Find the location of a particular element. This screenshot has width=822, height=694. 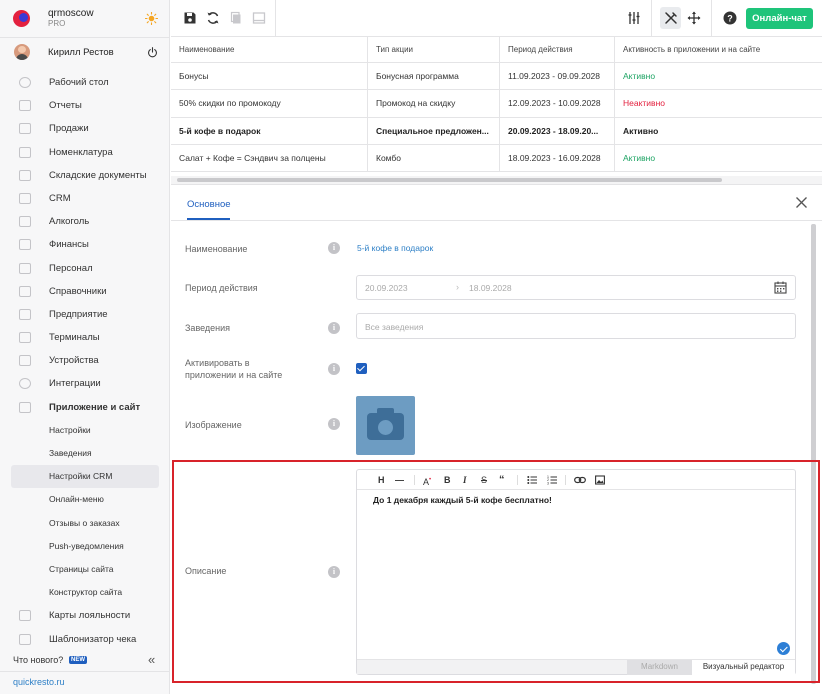

cell-type: Промокод на скидку is located at coordinates (434, 104).